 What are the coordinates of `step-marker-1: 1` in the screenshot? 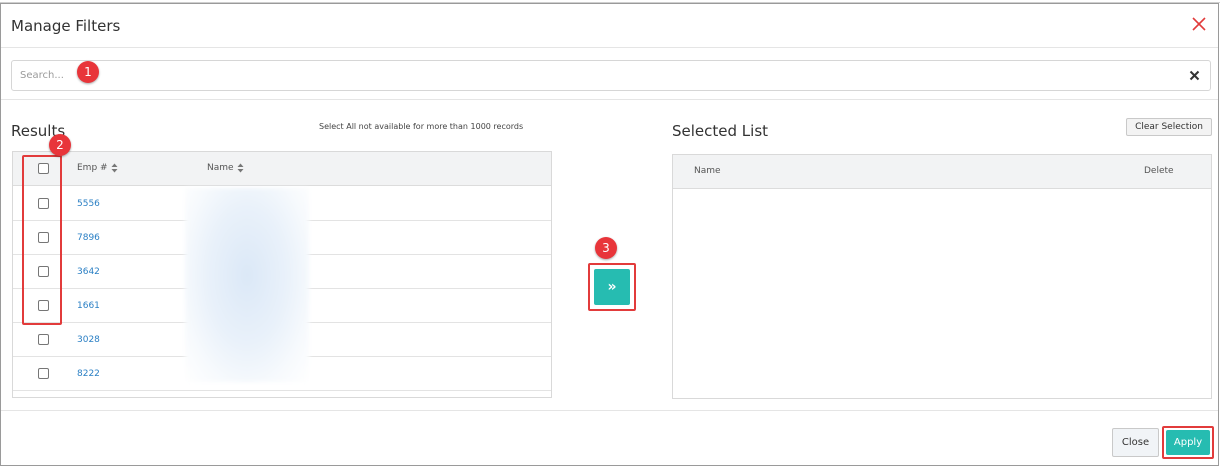 It's located at (88, 72).